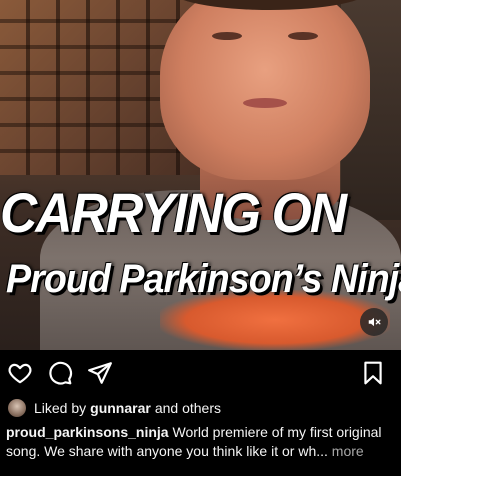 The image size is (500, 500). What do you see at coordinates (348, 451) in the screenshot?
I see `caption-more-link: more` at bounding box center [348, 451].